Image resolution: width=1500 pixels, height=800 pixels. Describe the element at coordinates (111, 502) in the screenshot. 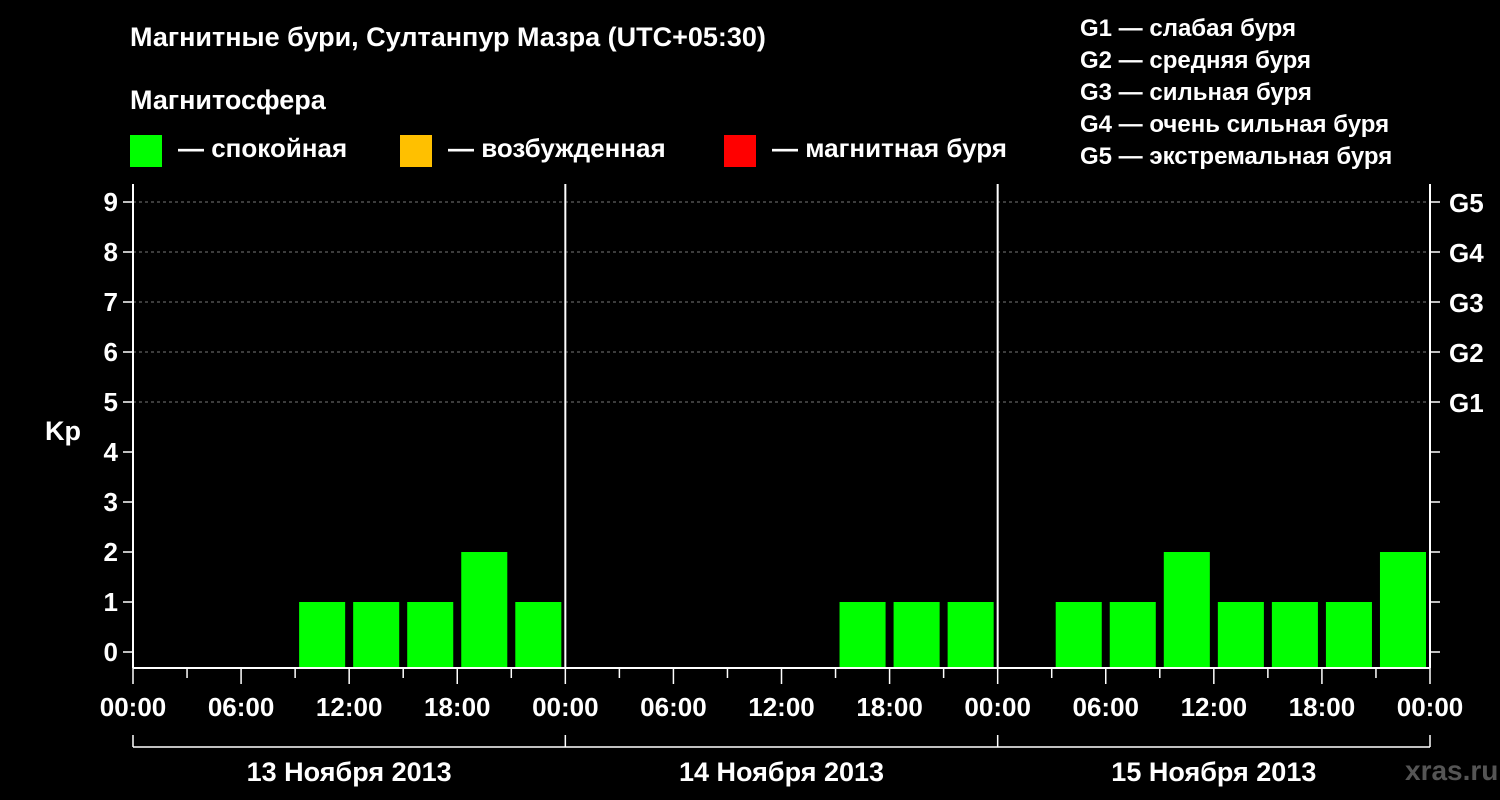

I see `y-tick-label: 3` at that location.